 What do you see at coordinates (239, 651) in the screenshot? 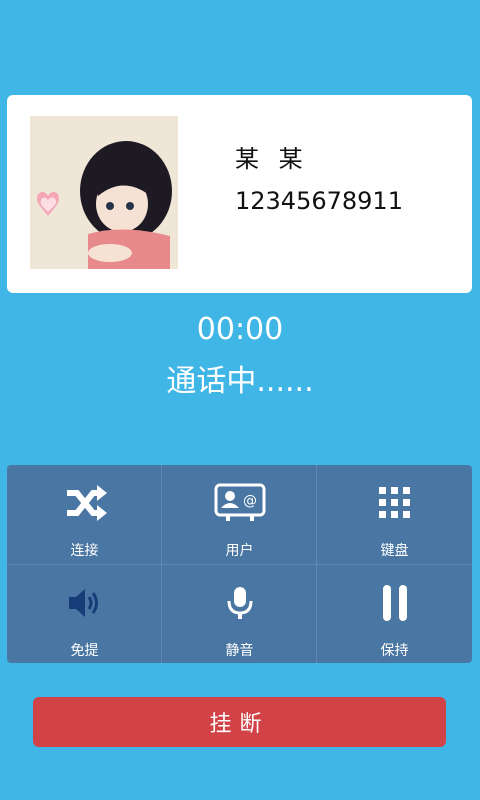
I see `mute-label: 静音` at bounding box center [239, 651].